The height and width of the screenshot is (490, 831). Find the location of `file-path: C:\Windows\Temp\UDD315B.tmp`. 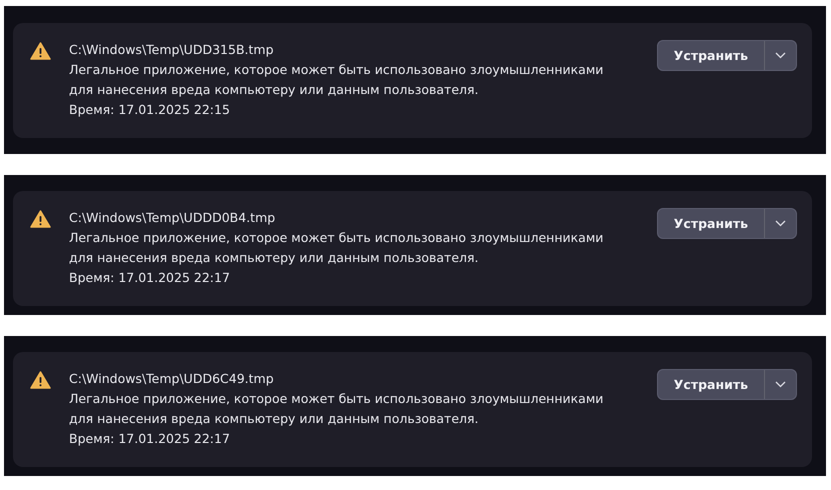

file-path: C:\Windows\Temp\UDD315B.tmp is located at coordinates (172, 50).